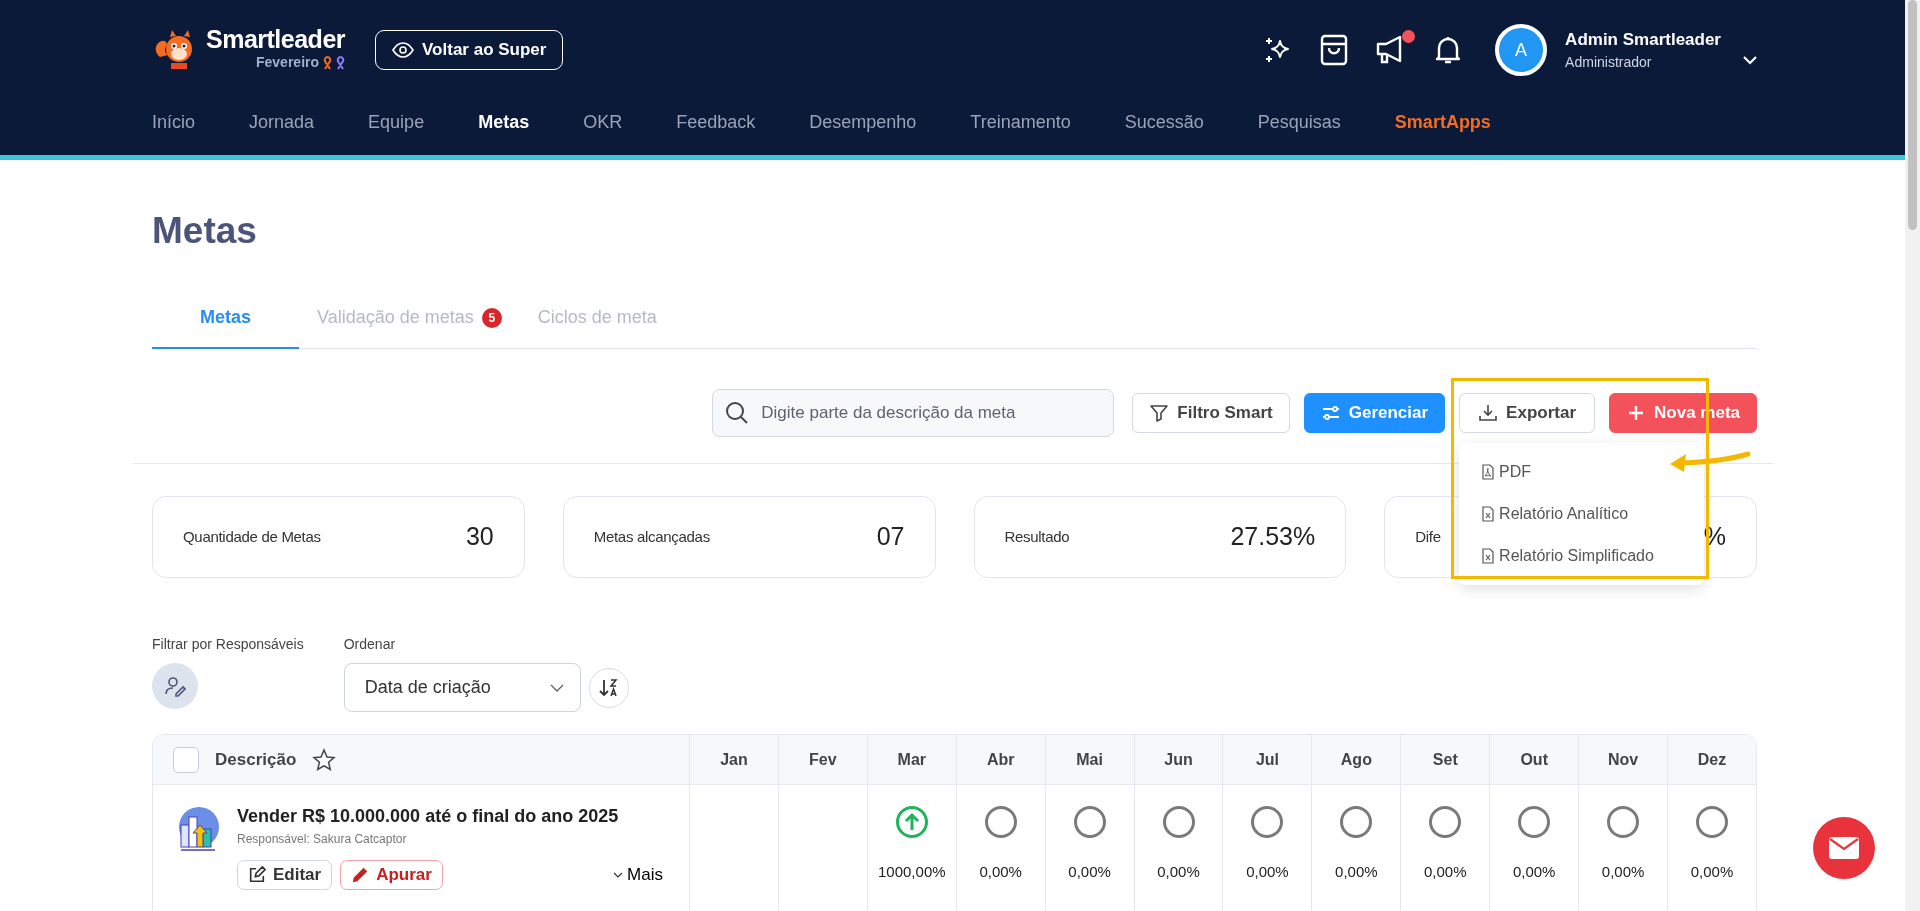  Describe the element at coordinates (1623, 759) in the screenshot. I see `column-header: Nov` at that location.